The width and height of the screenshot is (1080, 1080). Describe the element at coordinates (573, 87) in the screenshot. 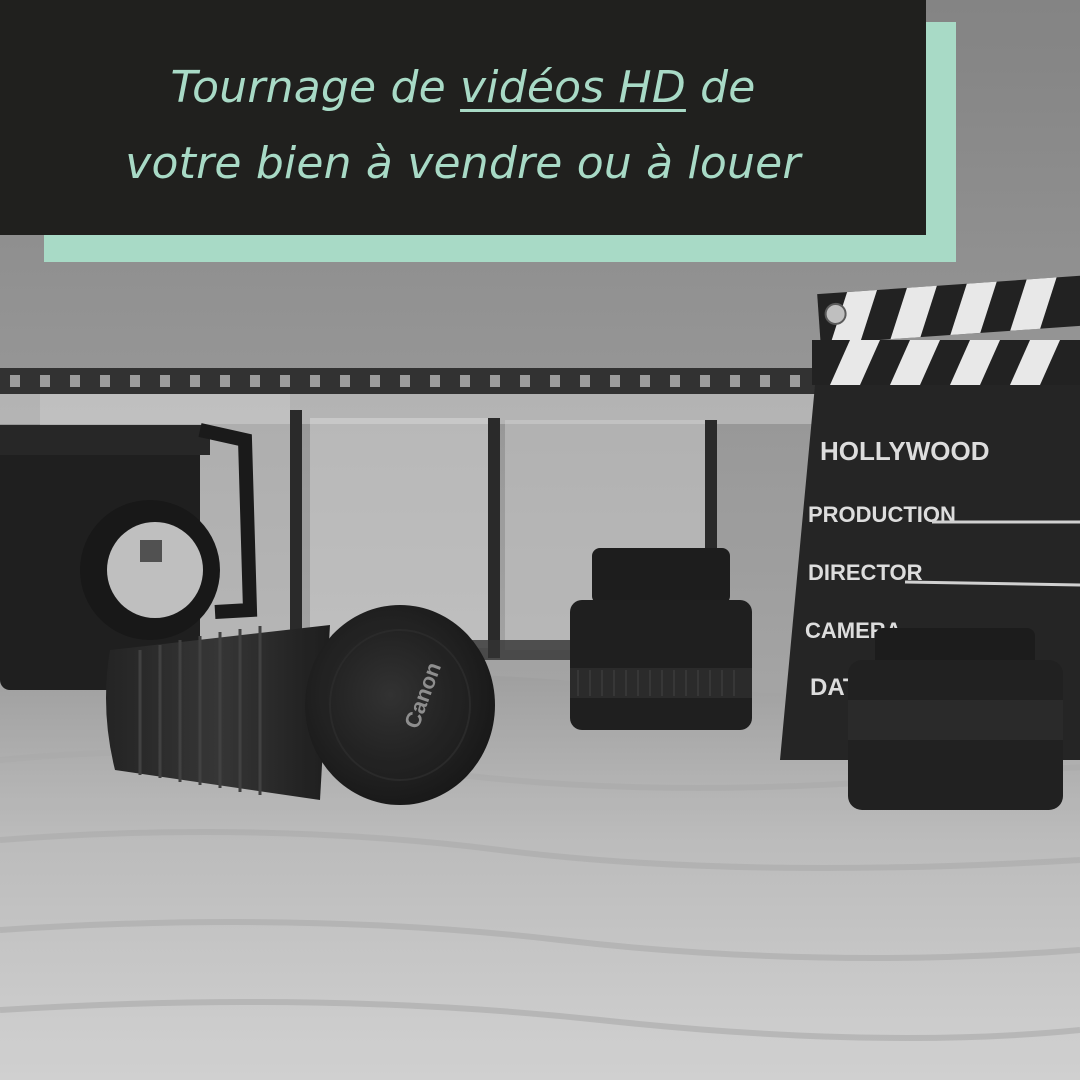

I see `headline-highlight: vidéos HD` at that location.